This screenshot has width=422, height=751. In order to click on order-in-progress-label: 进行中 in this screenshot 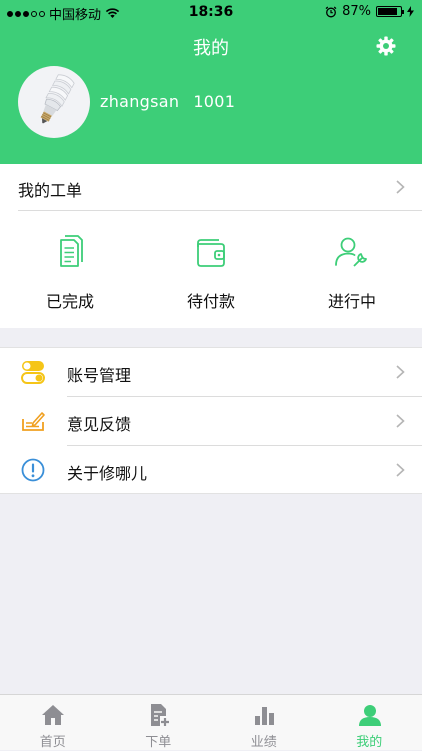, I will do `click(352, 300)`.